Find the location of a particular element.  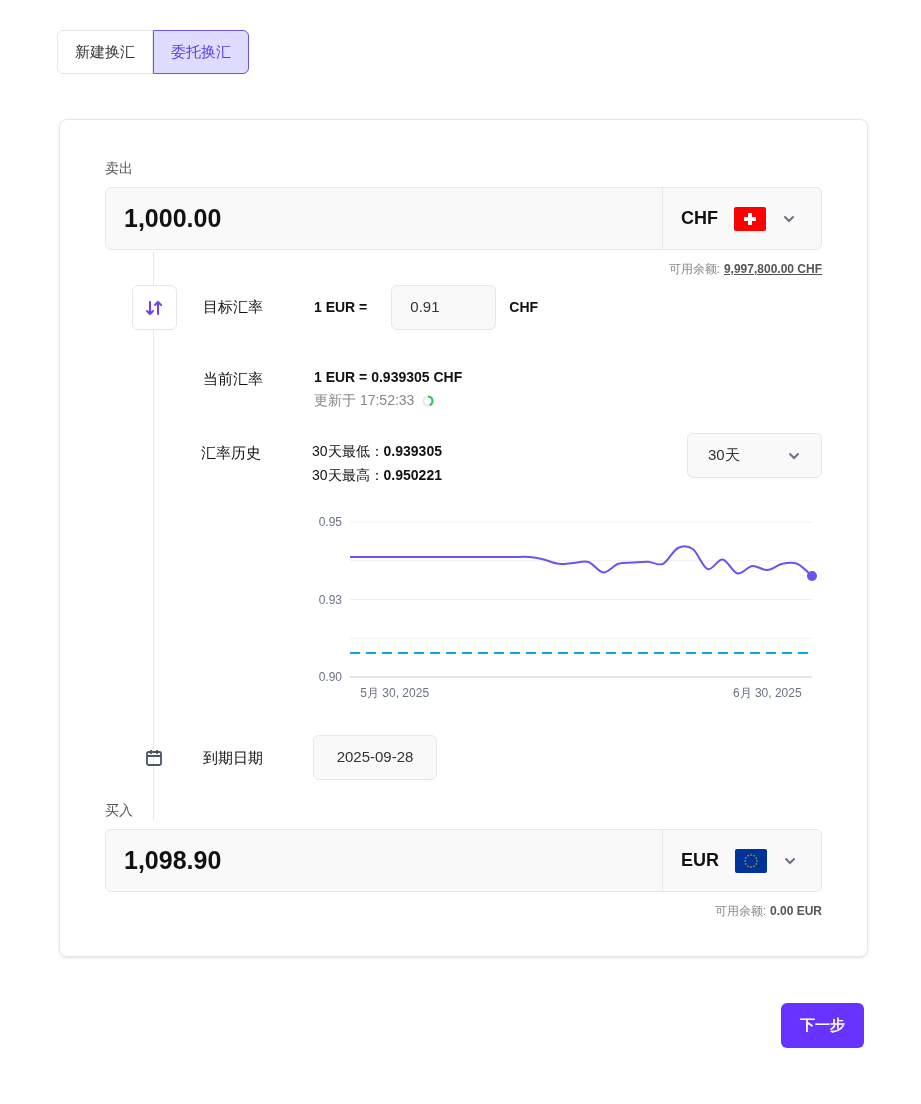

balance-value: 0.00 EUR is located at coordinates (795, 911).